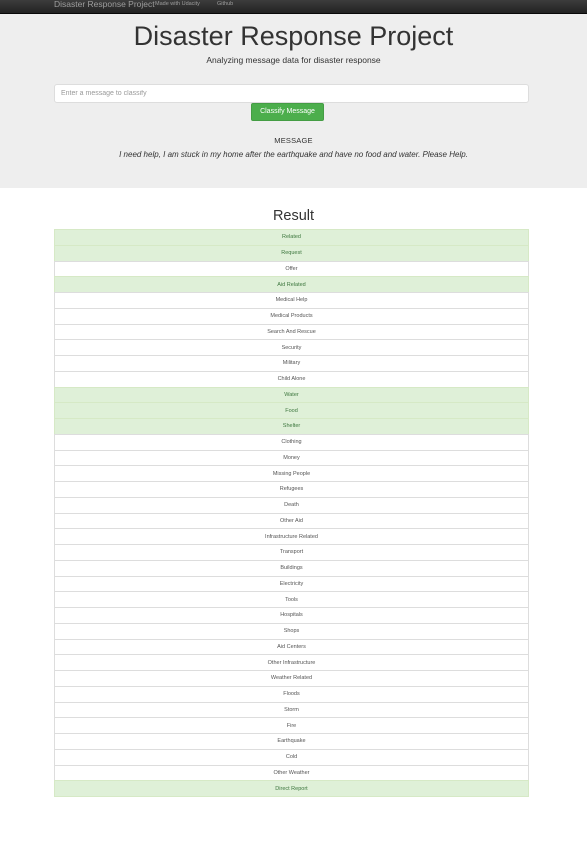  Describe the element at coordinates (291, 521) in the screenshot. I see `result-item-other-aid: Other Aid` at that location.